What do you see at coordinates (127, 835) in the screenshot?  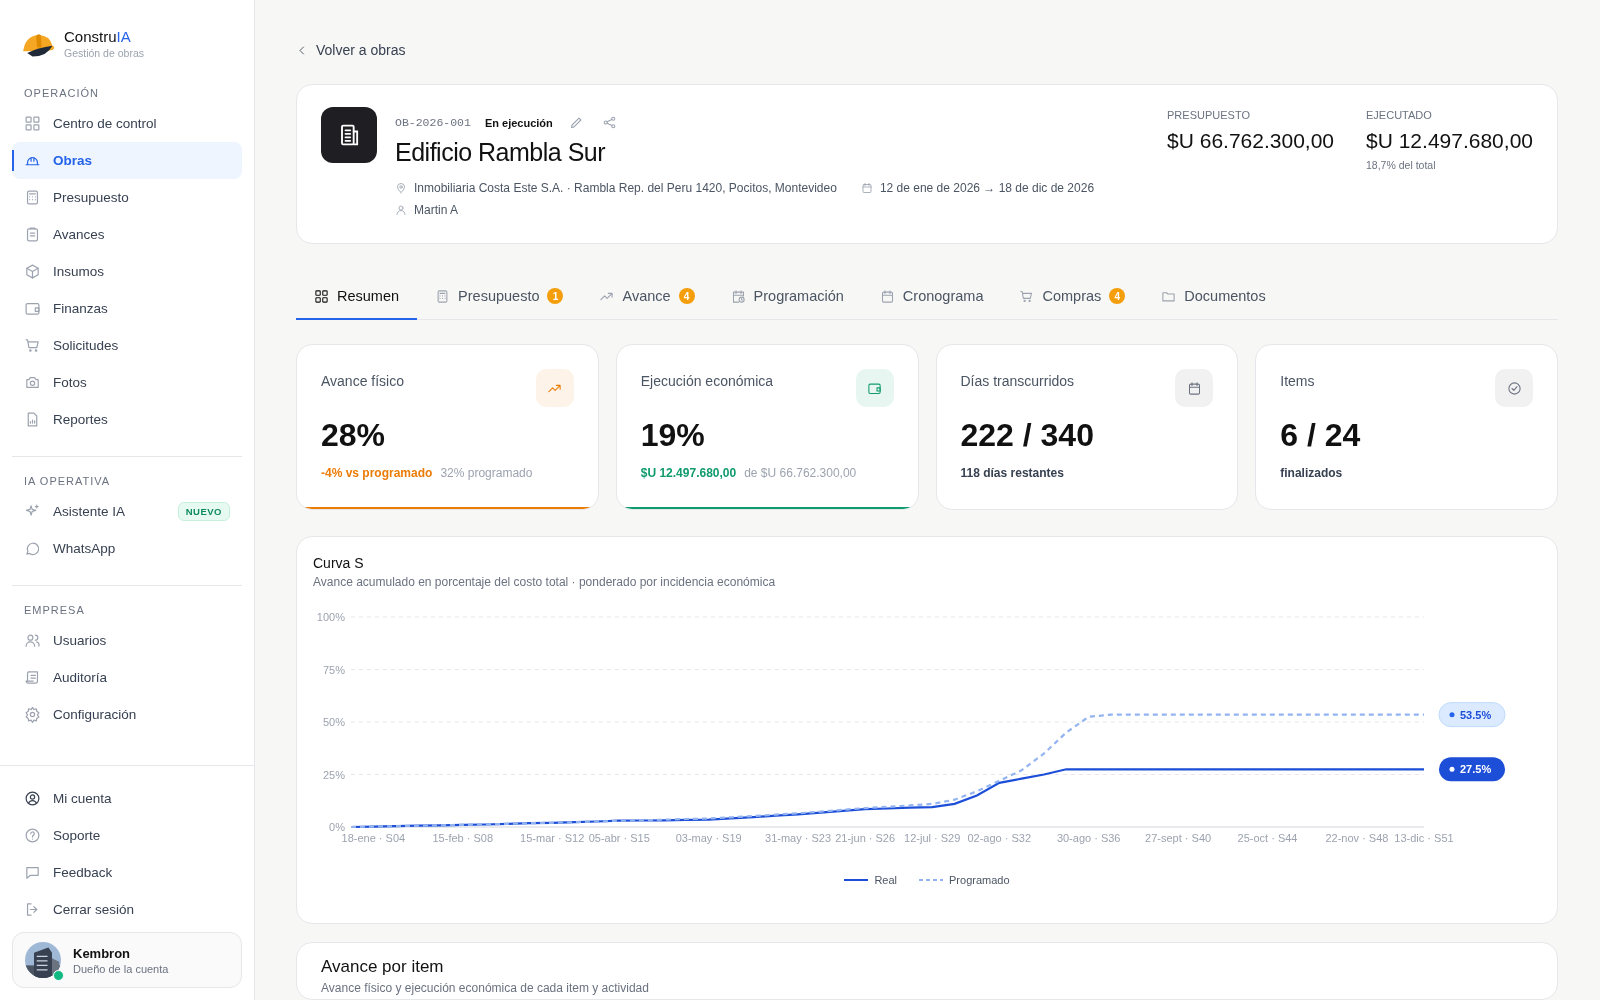 I see `nav-item: Soporte` at bounding box center [127, 835].